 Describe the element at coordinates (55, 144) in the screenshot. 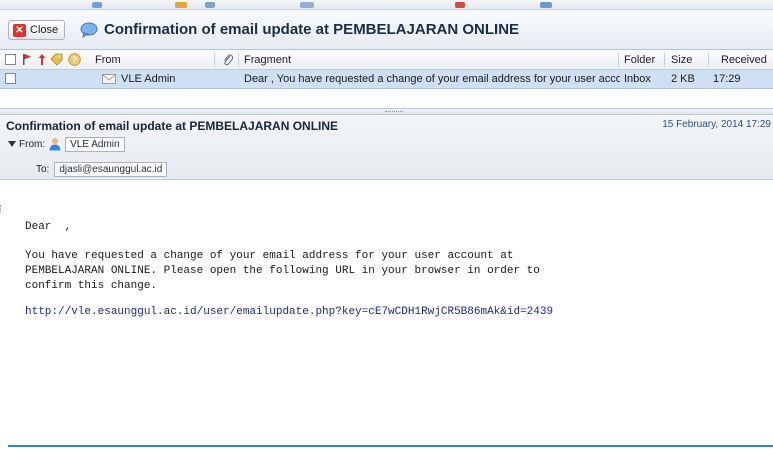

I see `person-icon` at that location.